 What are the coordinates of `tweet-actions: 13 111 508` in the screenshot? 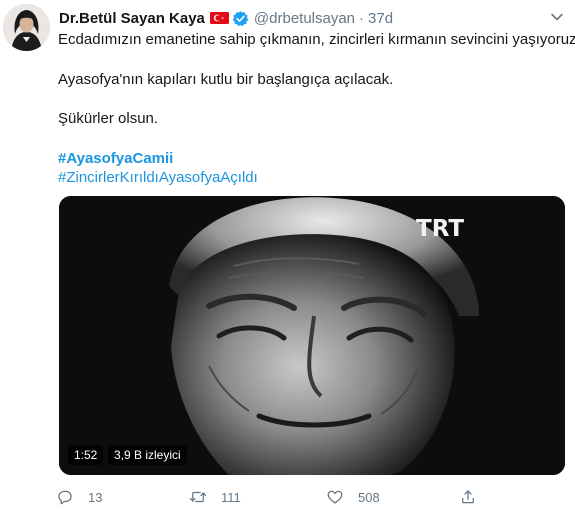 It's located at (311, 497).